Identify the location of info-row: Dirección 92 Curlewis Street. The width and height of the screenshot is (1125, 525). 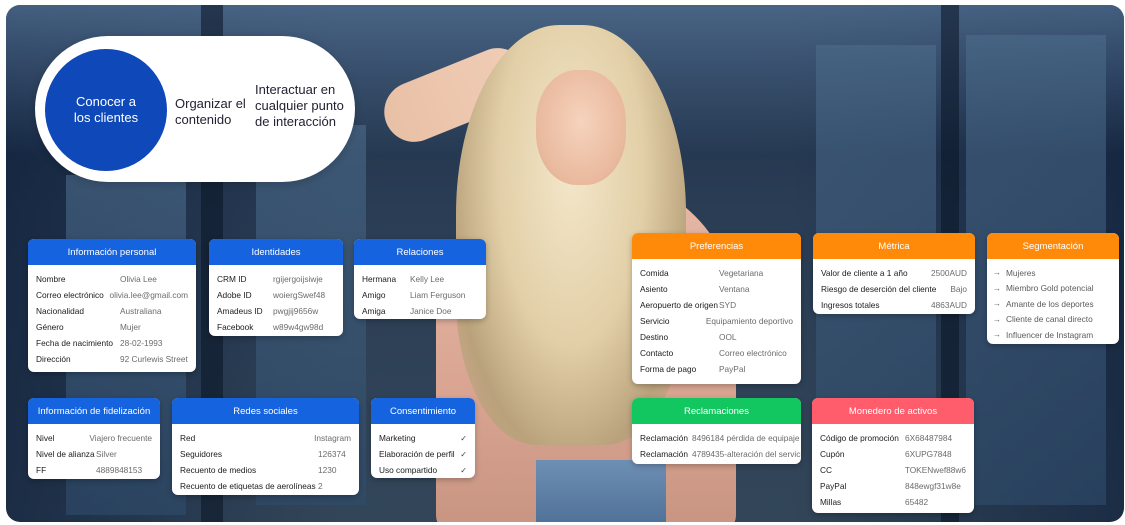
(112, 359).